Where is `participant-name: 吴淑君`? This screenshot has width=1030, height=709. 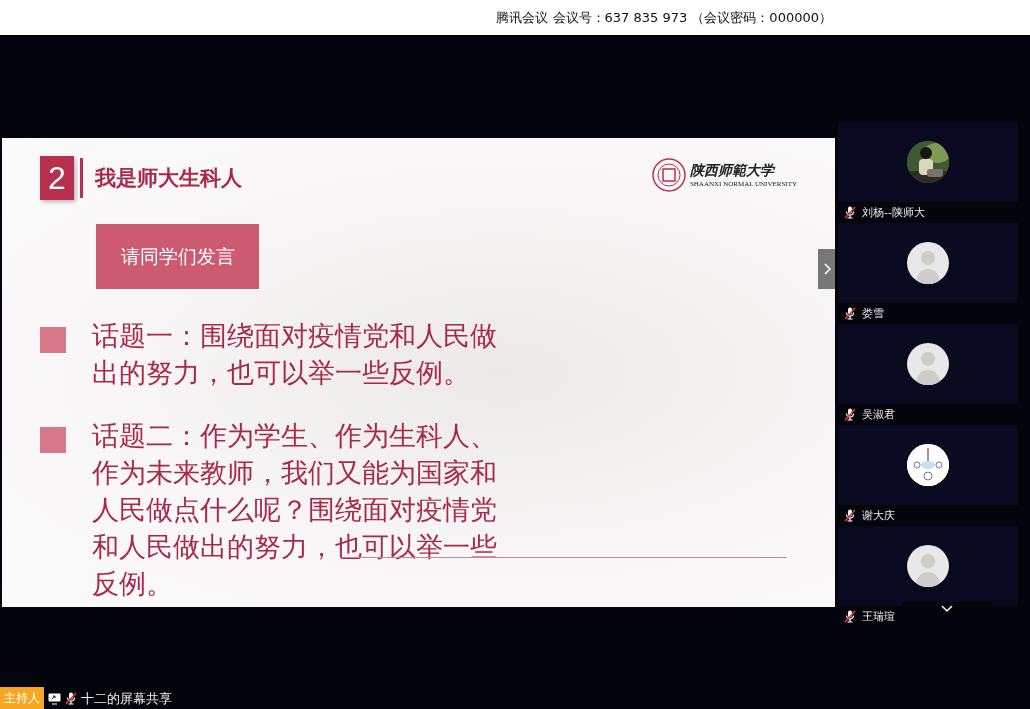
participant-name: 吴淑君 is located at coordinates (878, 414).